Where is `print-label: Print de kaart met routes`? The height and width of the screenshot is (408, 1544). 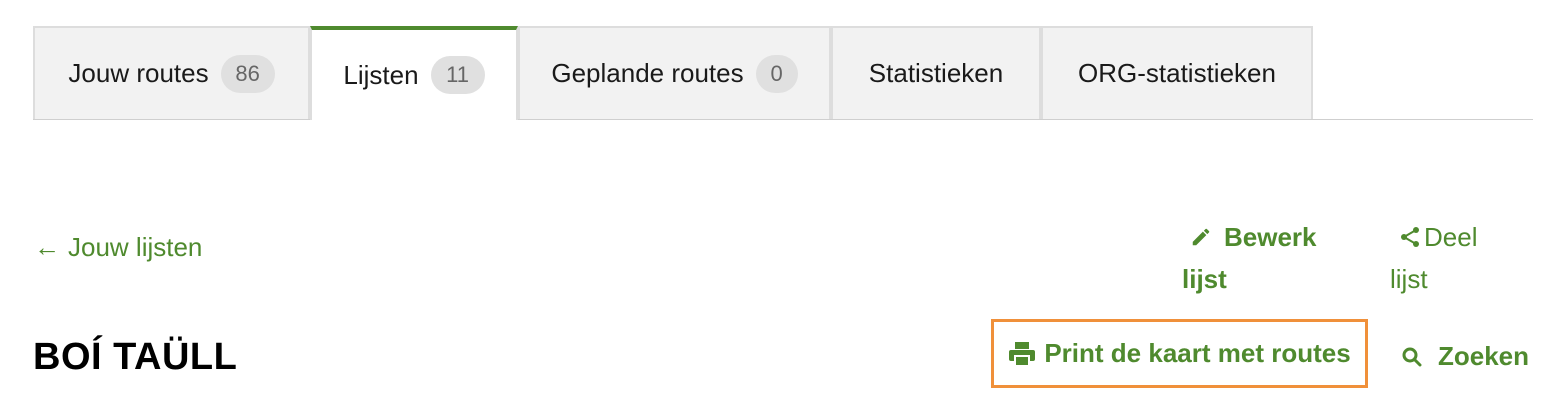
print-label: Print de kaart met routes is located at coordinates (1197, 353).